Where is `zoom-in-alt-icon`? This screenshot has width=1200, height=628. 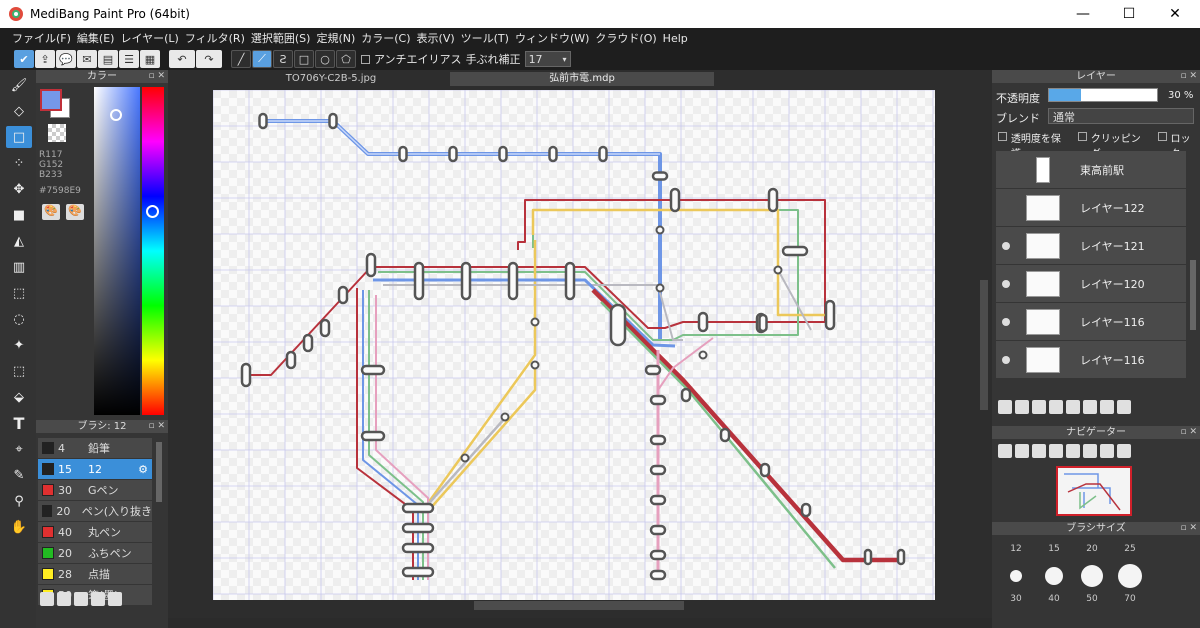
zoom-in-alt-icon is located at coordinates (1022, 451).